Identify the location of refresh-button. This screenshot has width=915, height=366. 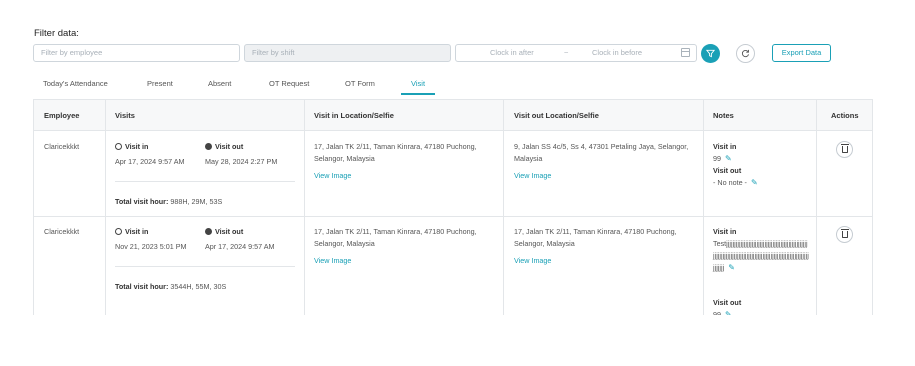
(745, 53).